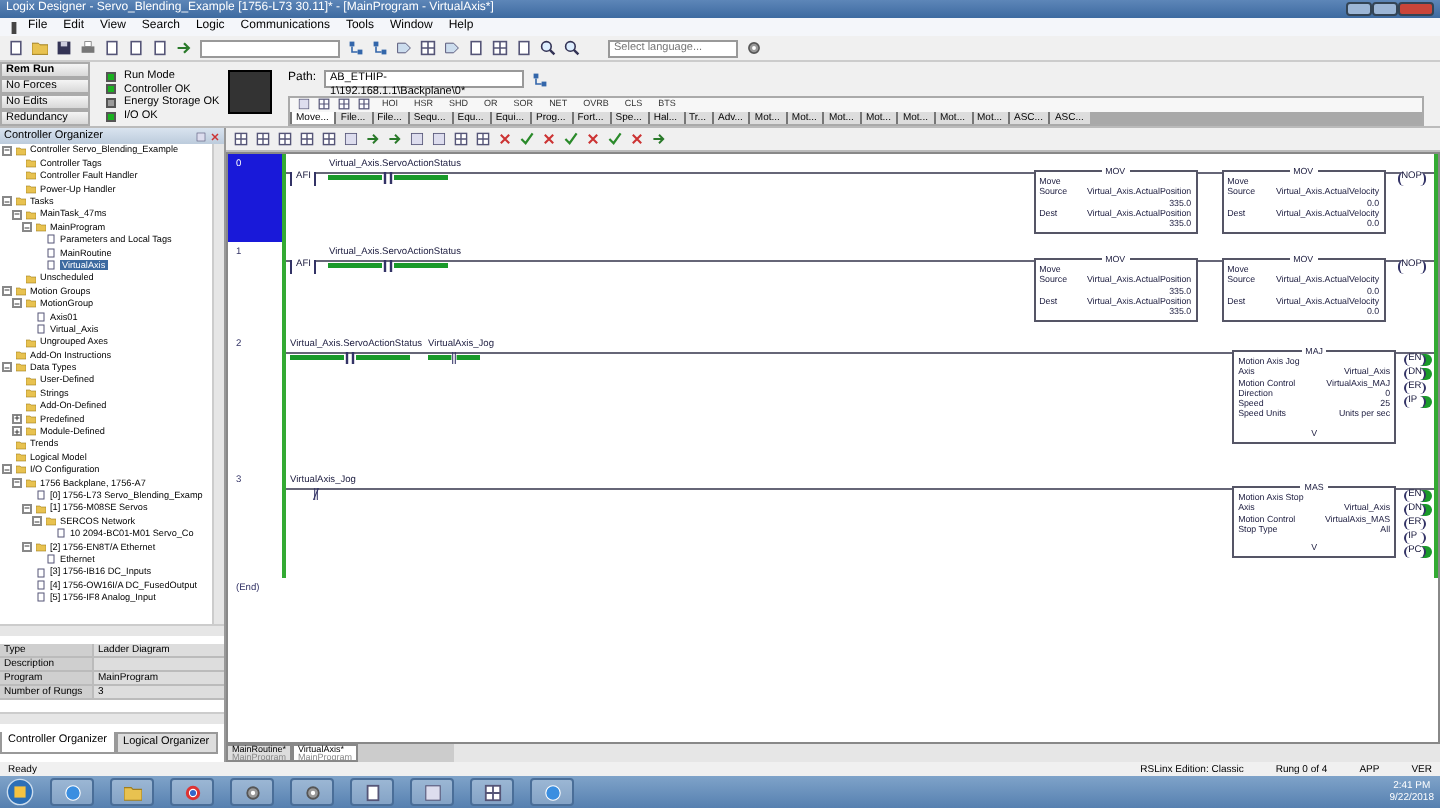 This screenshot has height=808, width=1440. I want to click on minimize-button, so click(1359, 9).